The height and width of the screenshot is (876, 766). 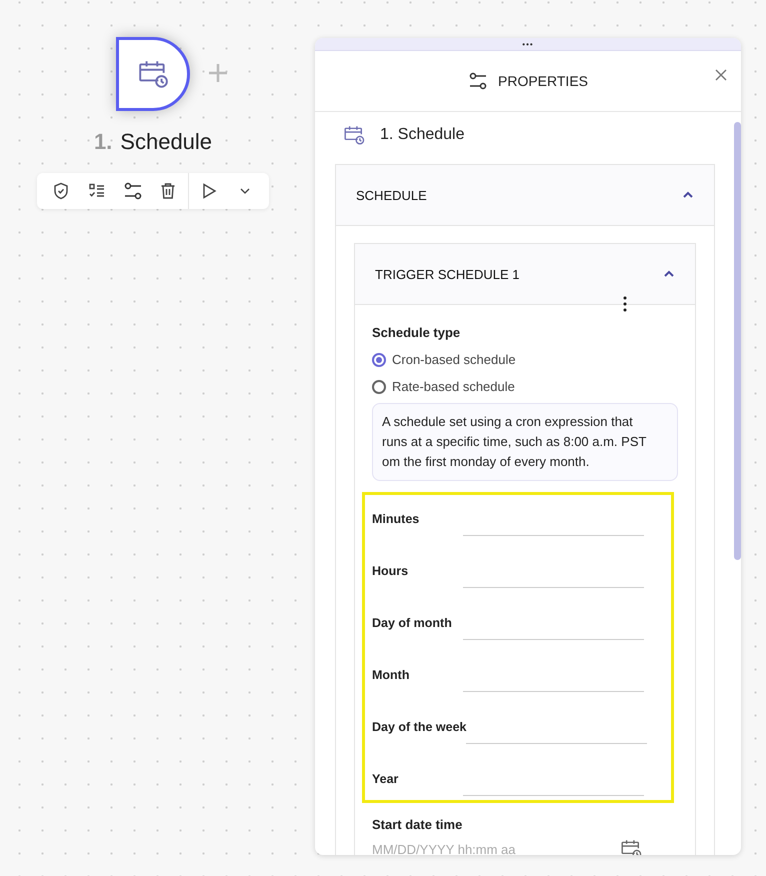 I want to click on trigger-title: TRIGGER SCHEDULE 1, so click(x=447, y=274).